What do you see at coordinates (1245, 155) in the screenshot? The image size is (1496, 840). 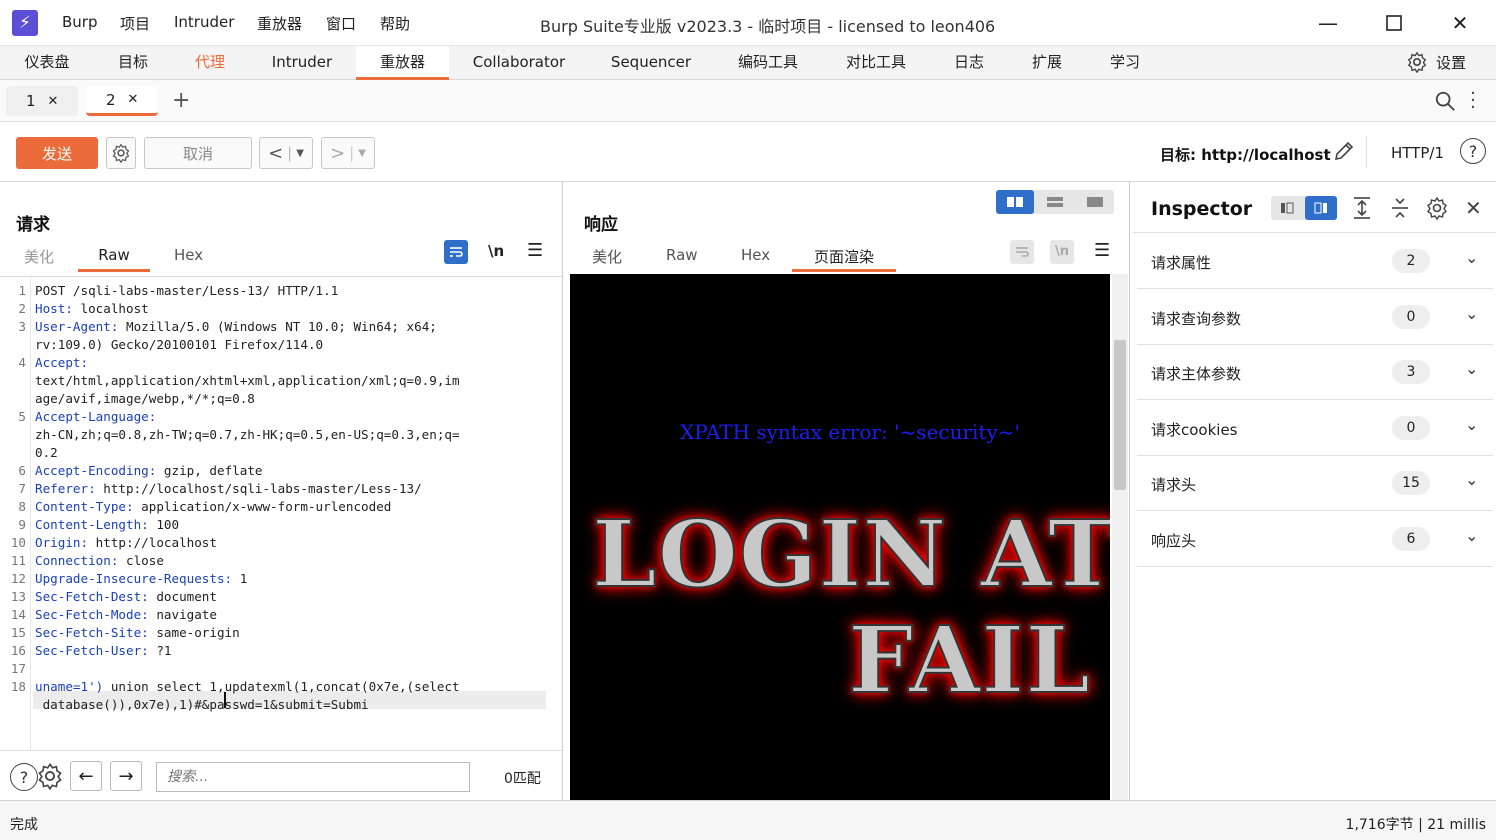 I see `target-label: 目标: http://localhost` at bounding box center [1245, 155].